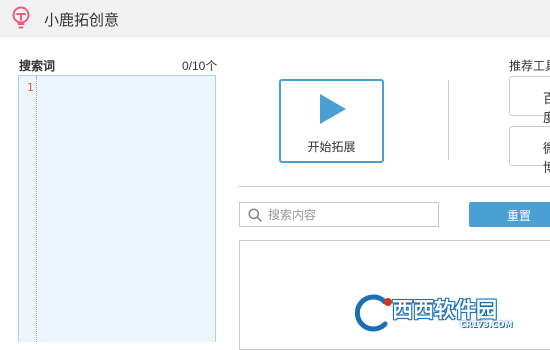 The image size is (550, 350). Describe the element at coordinates (546, 158) in the screenshot. I see `tool-button-label: 微博` at that location.